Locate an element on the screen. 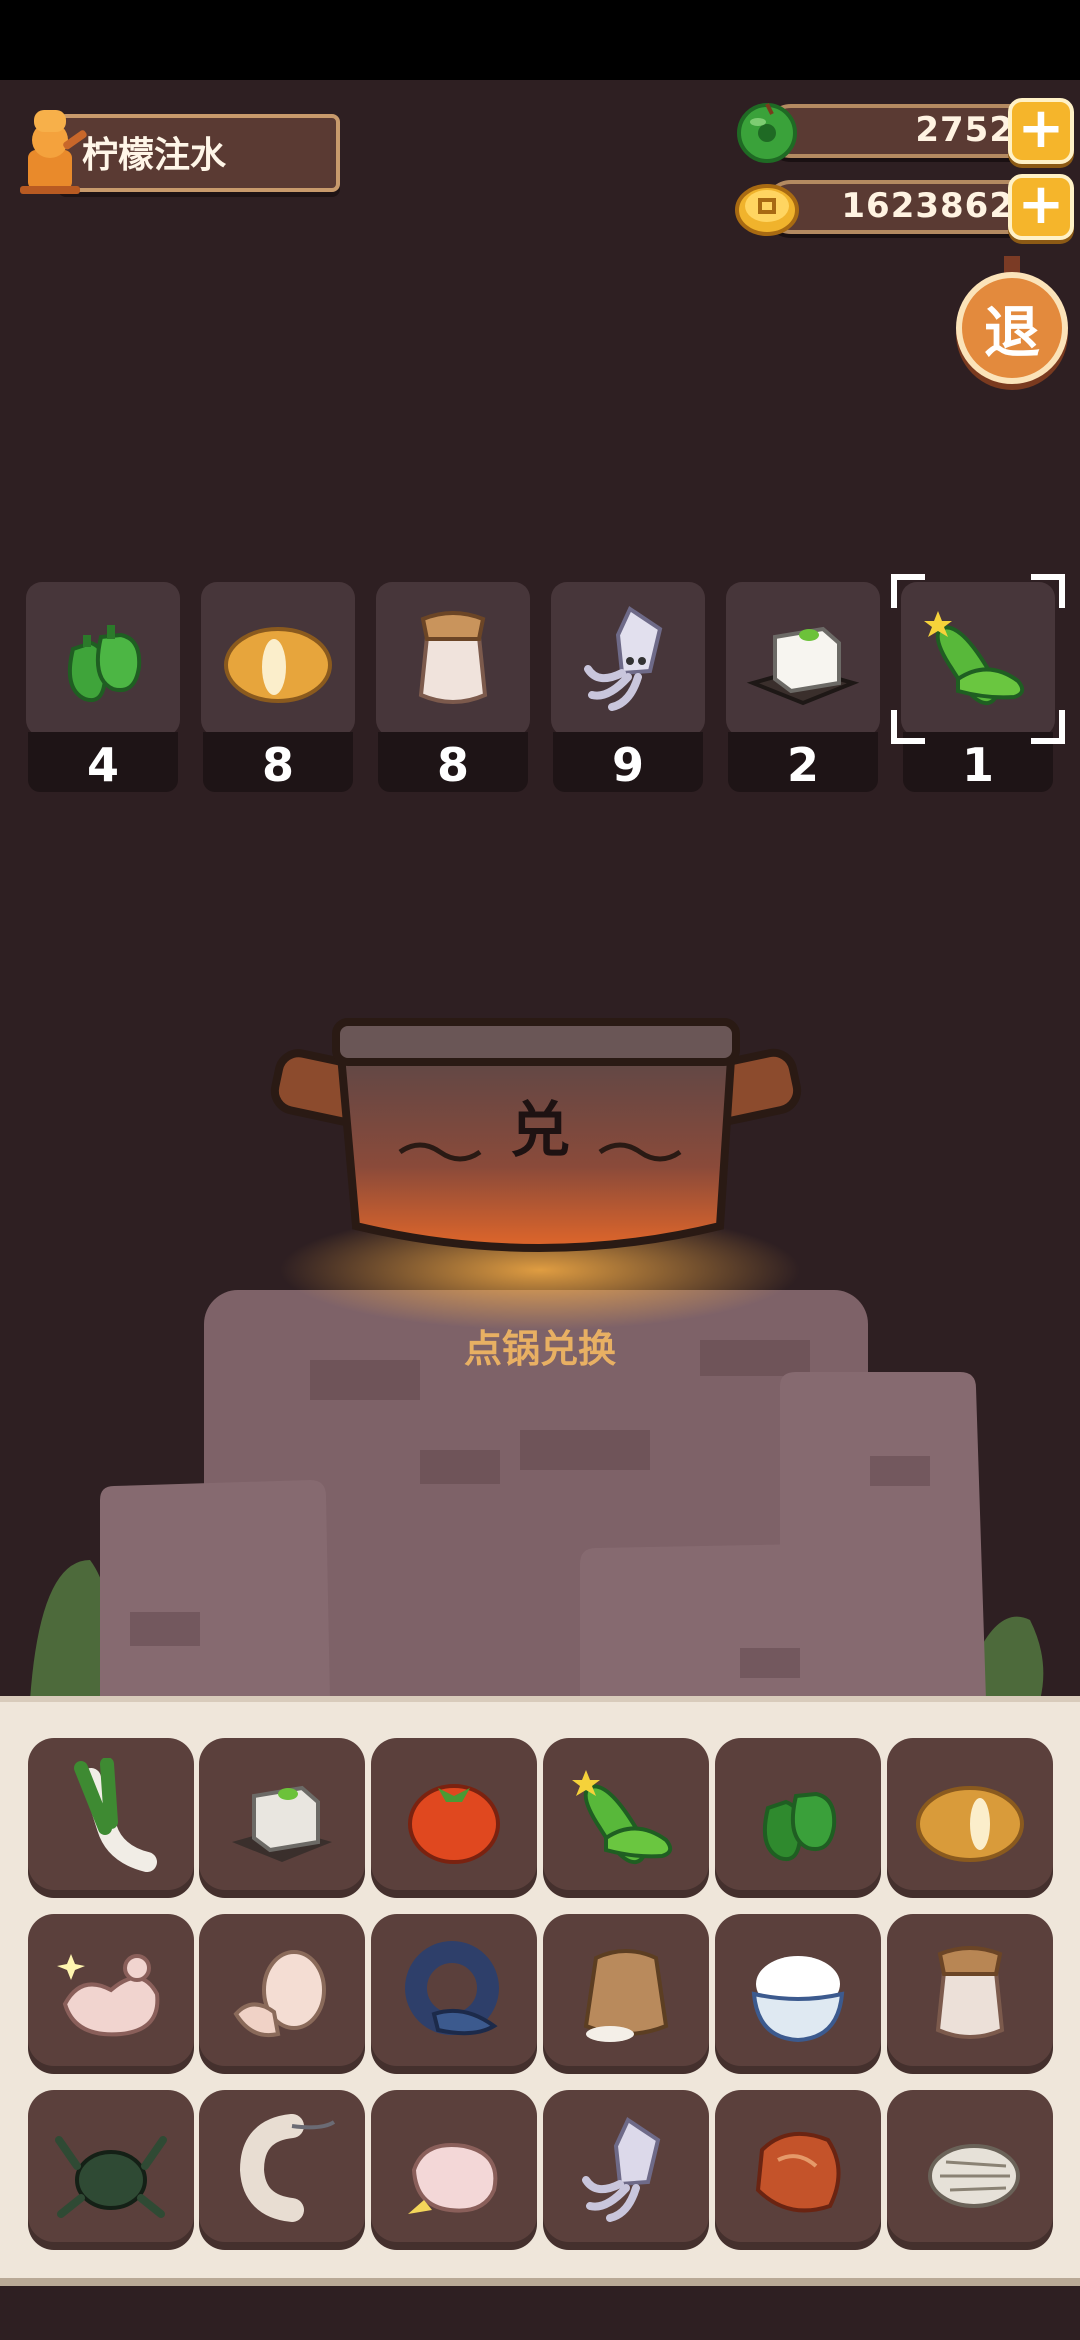  slot-potato: 8 is located at coordinates (278, 690).